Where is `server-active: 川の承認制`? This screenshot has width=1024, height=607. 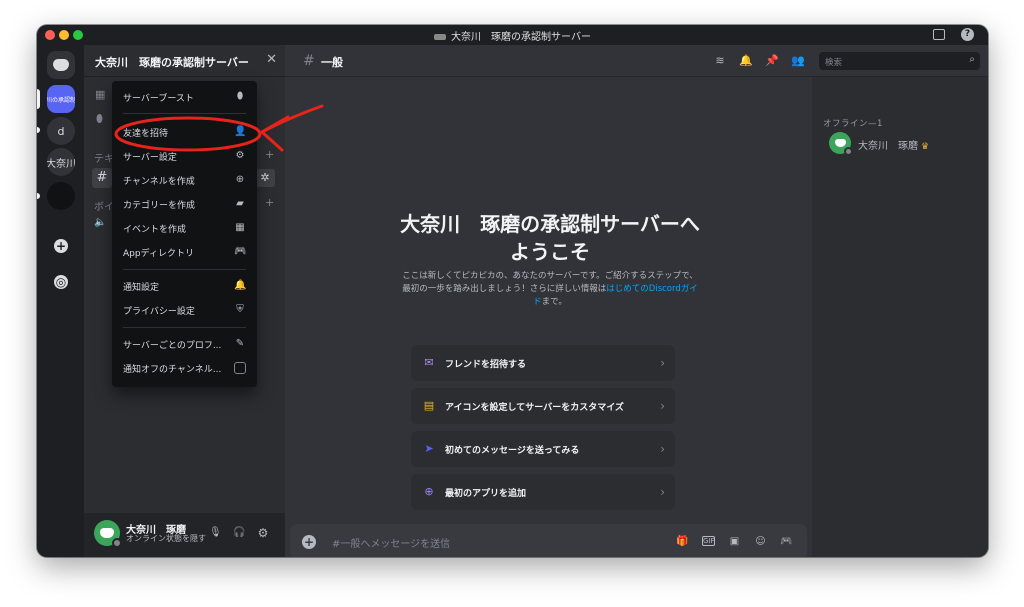
server-active: 川の承認制 is located at coordinates (61, 99).